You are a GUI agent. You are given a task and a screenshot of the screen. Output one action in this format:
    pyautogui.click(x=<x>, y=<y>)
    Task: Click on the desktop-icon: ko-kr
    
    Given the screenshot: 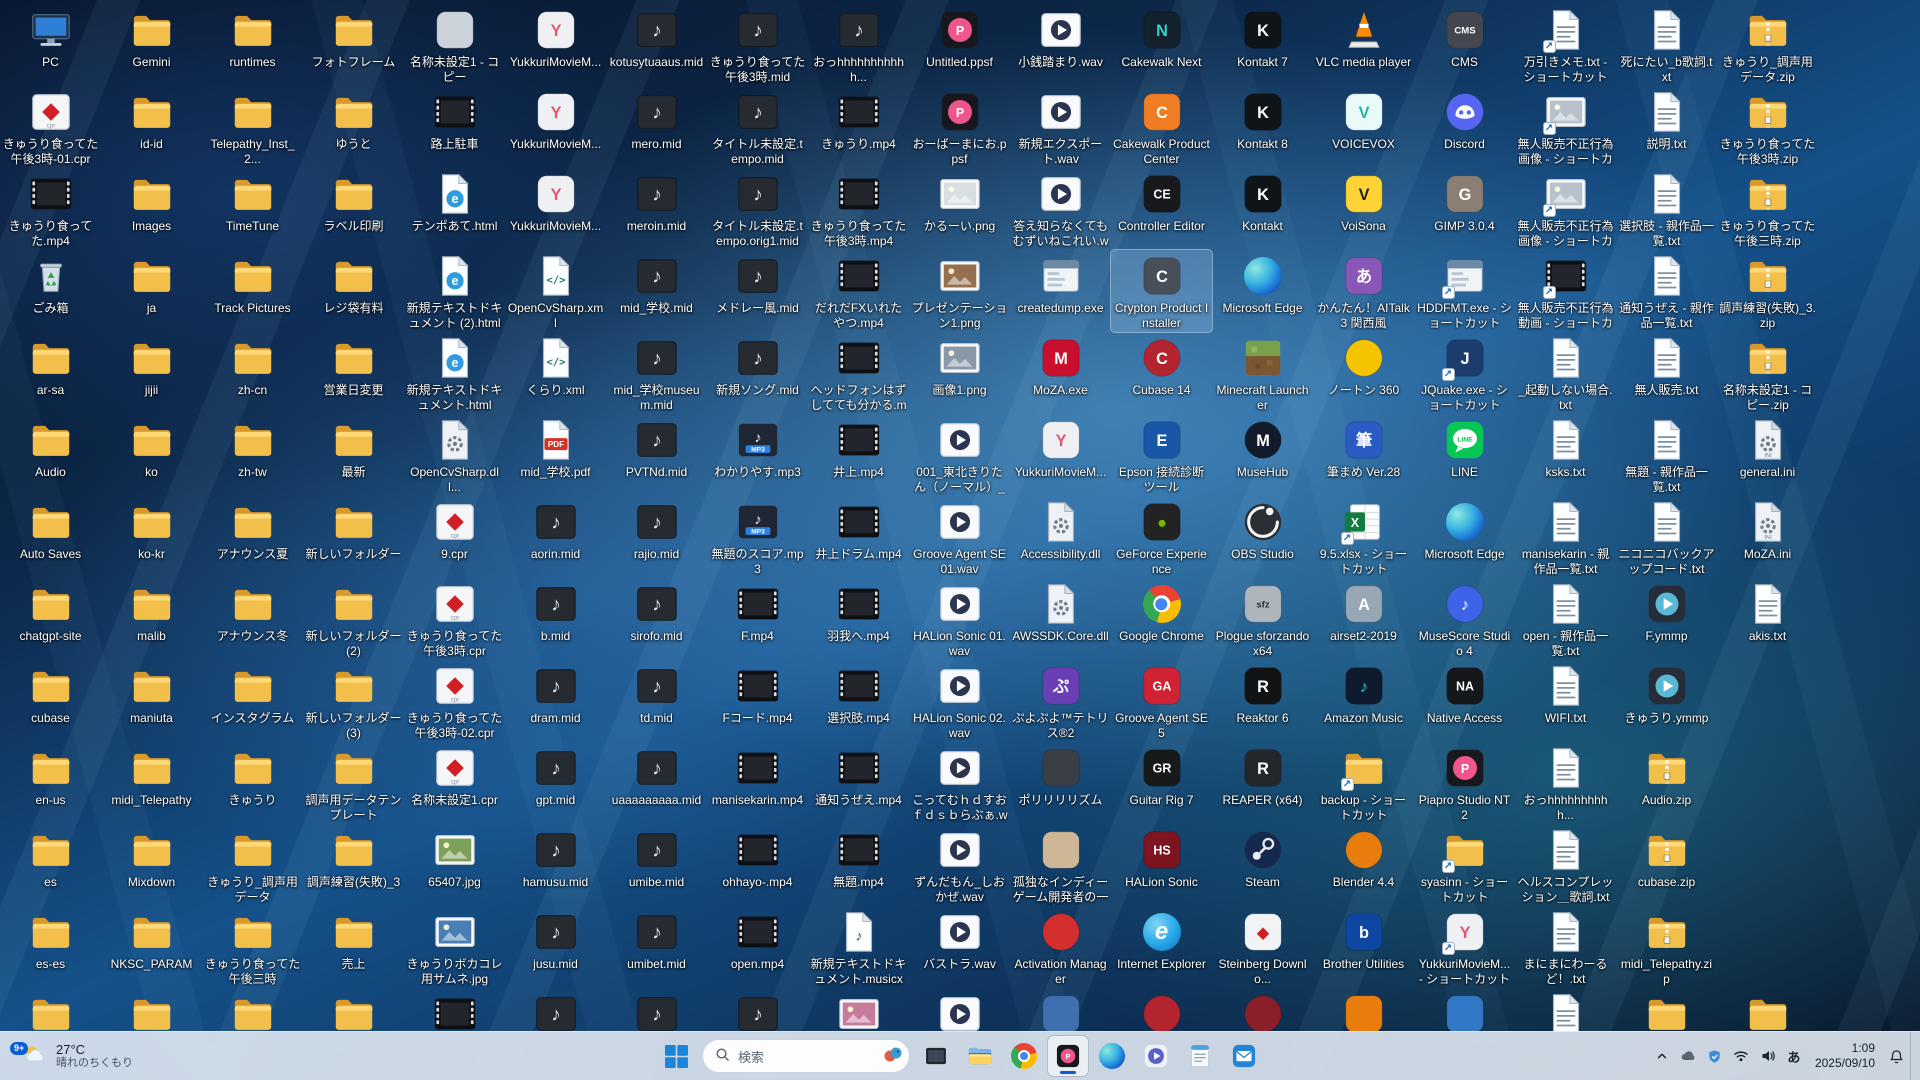 What is the action you would take?
    pyautogui.click(x=151, y=537)
    